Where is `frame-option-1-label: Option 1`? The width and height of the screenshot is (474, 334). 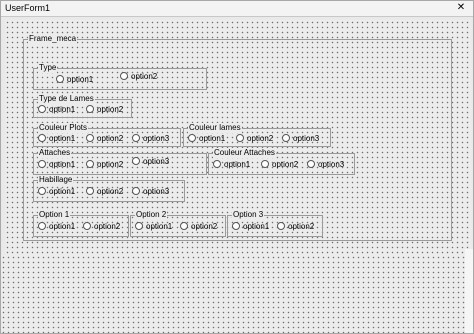 frame-option-1-label: Option 1 is located at coordinates (54, 215).